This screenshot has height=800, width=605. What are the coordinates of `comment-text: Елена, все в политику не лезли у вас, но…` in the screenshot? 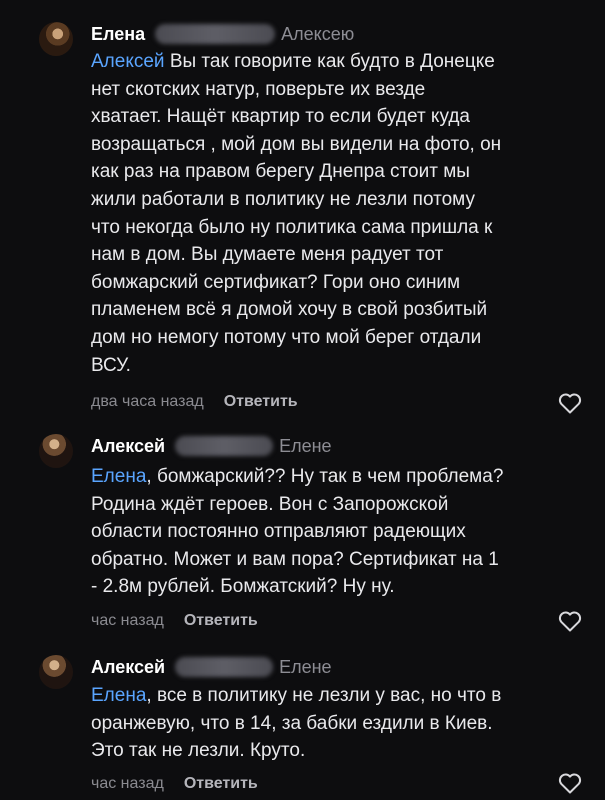 It's located at (341, 723).